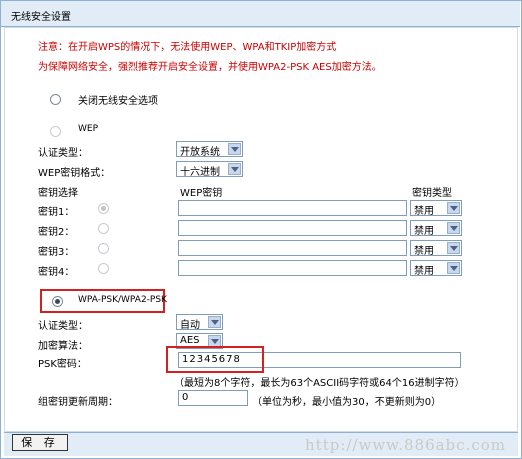 This screenshot has width=522, height=459. What do you see at coordinates (424, 211) in the screenshot?
I see `wep-key-1-type-value: 禁用` at bounding box center [424, 211].